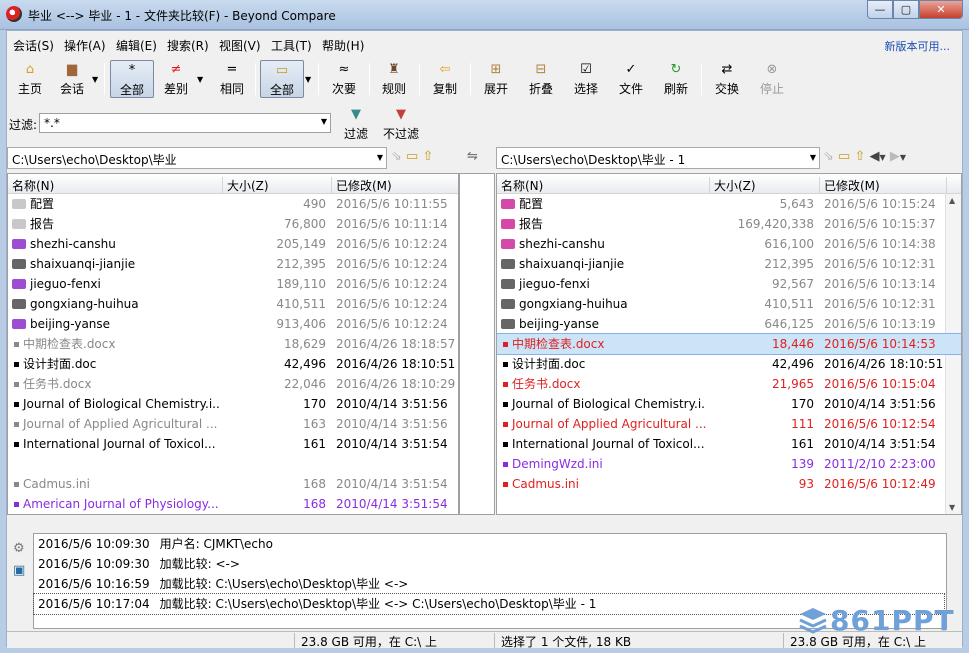  What do you see at coordinates (233, 384) in the screenshot?
I see `left-file-row: 任务书.docx 22,046 2016/4/26 18:10:29` at bounding box center [233, 384].